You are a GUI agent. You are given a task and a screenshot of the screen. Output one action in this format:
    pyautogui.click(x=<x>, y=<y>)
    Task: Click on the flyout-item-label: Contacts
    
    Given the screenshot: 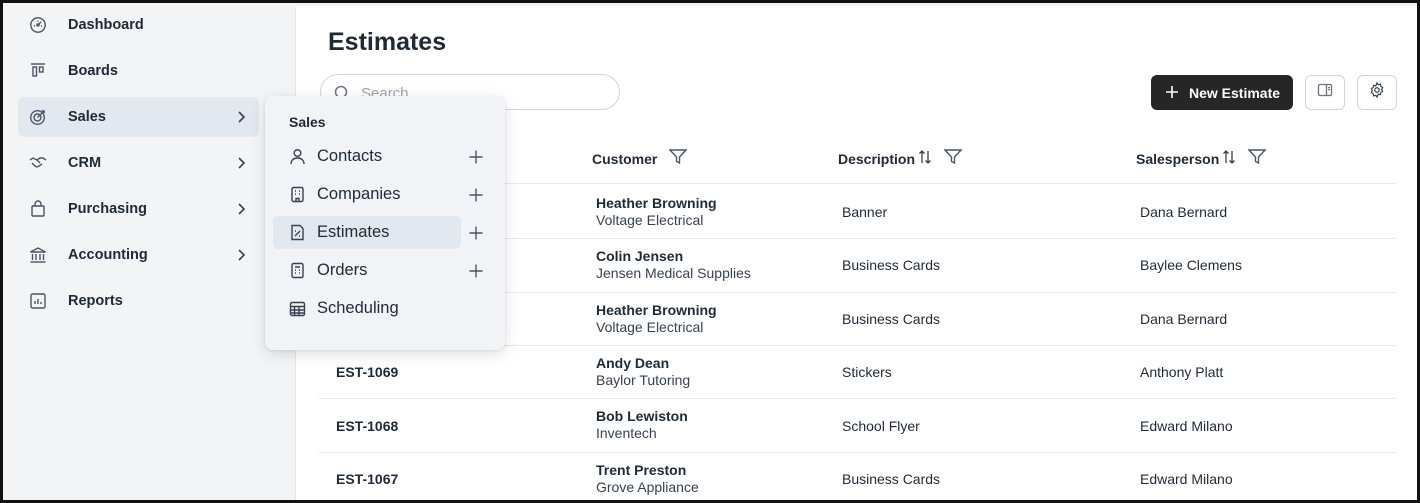 What is the action you would take?
    pyautogui.click(x=350, y=156)
    